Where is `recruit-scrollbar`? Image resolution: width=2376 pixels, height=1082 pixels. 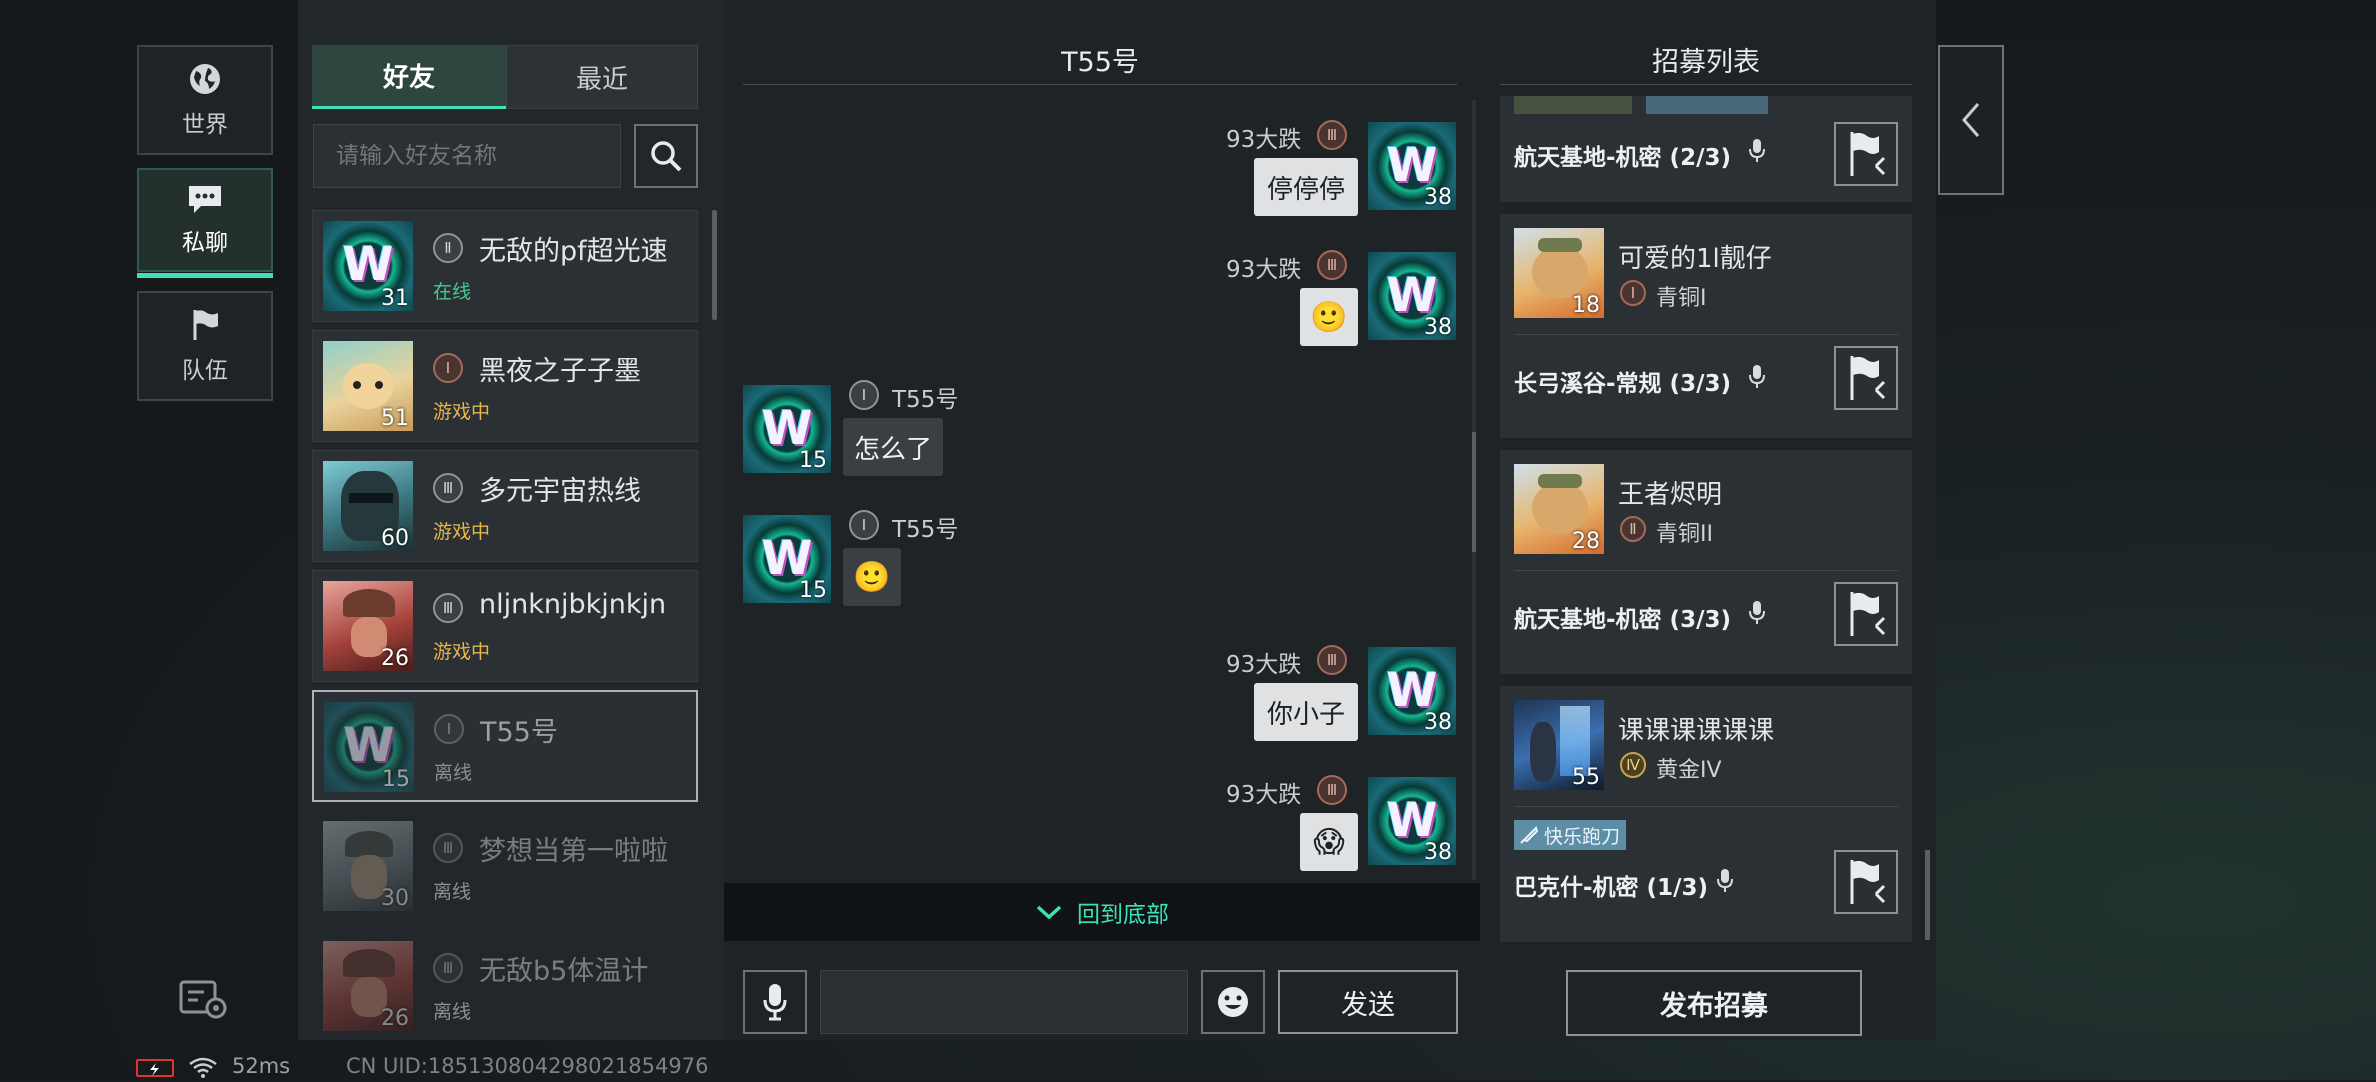
recruit-scrollbar is located at coordinates (1927, 895).